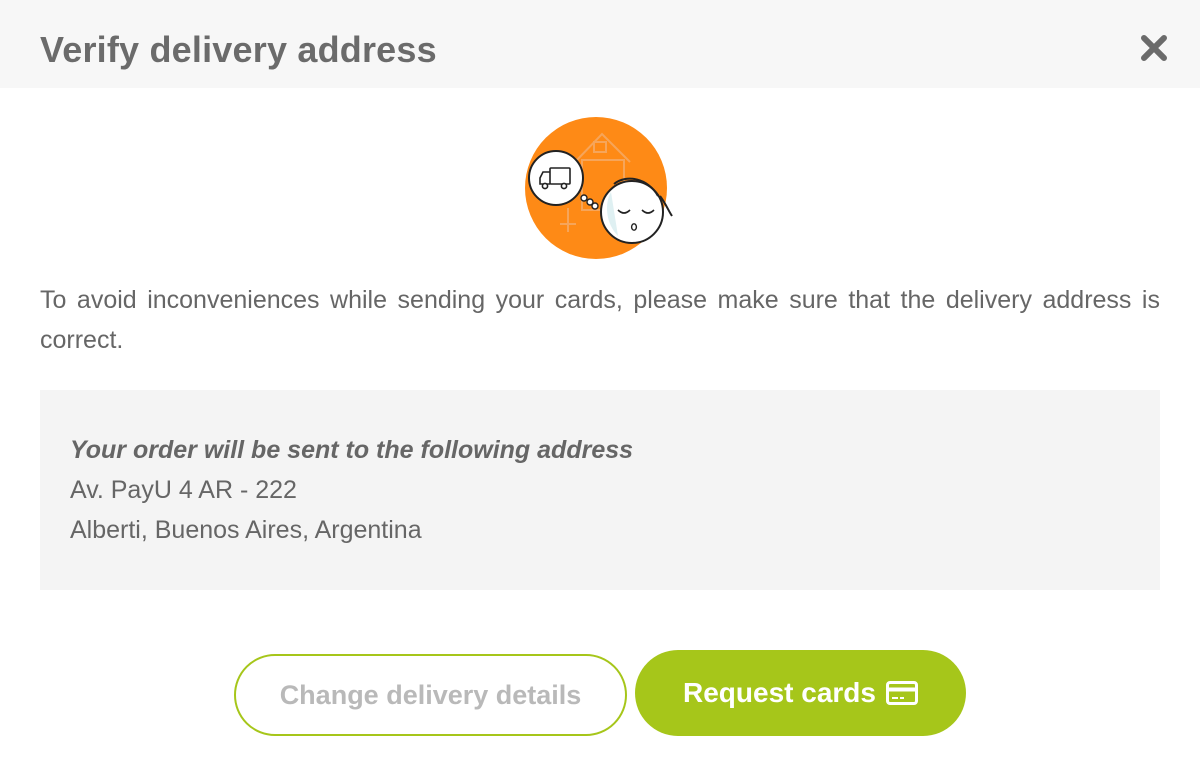  I want to click on request-cards-label: Request cards, so click(779, 692).